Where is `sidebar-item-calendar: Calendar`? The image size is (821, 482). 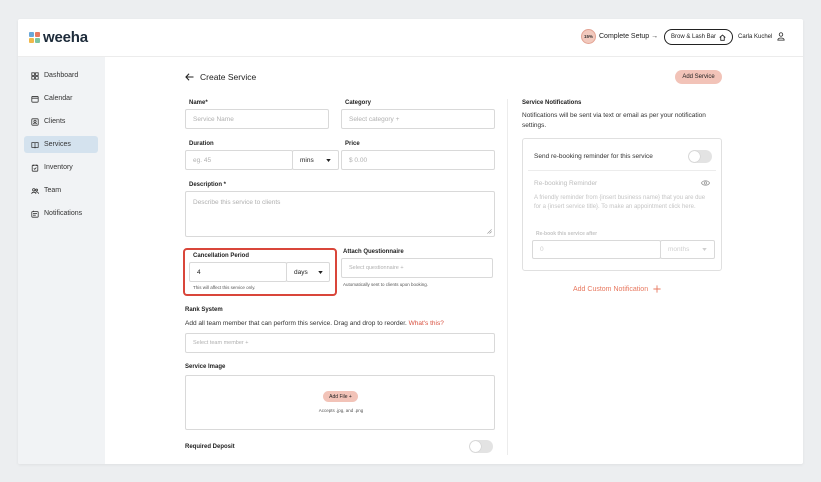 sidebar-item-calendar: Calendar is located at coordinates (61, 98).